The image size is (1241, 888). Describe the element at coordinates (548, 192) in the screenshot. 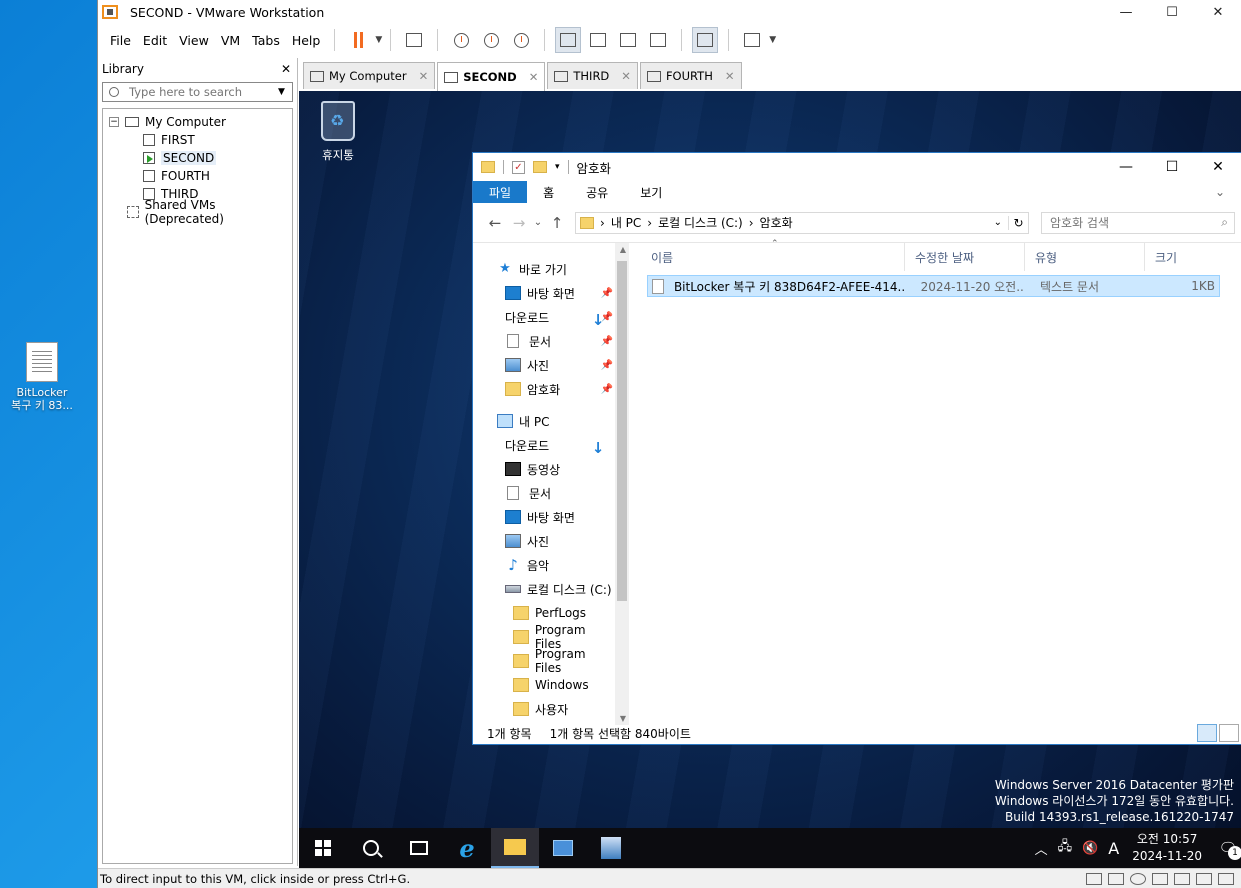

I see `ribbon-tab-home: 홈` at that location.